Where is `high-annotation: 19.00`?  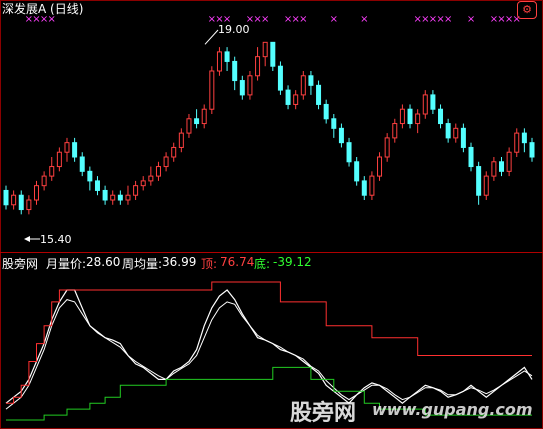
high-annotation: 19.00 is located at coordinates (234, 29).